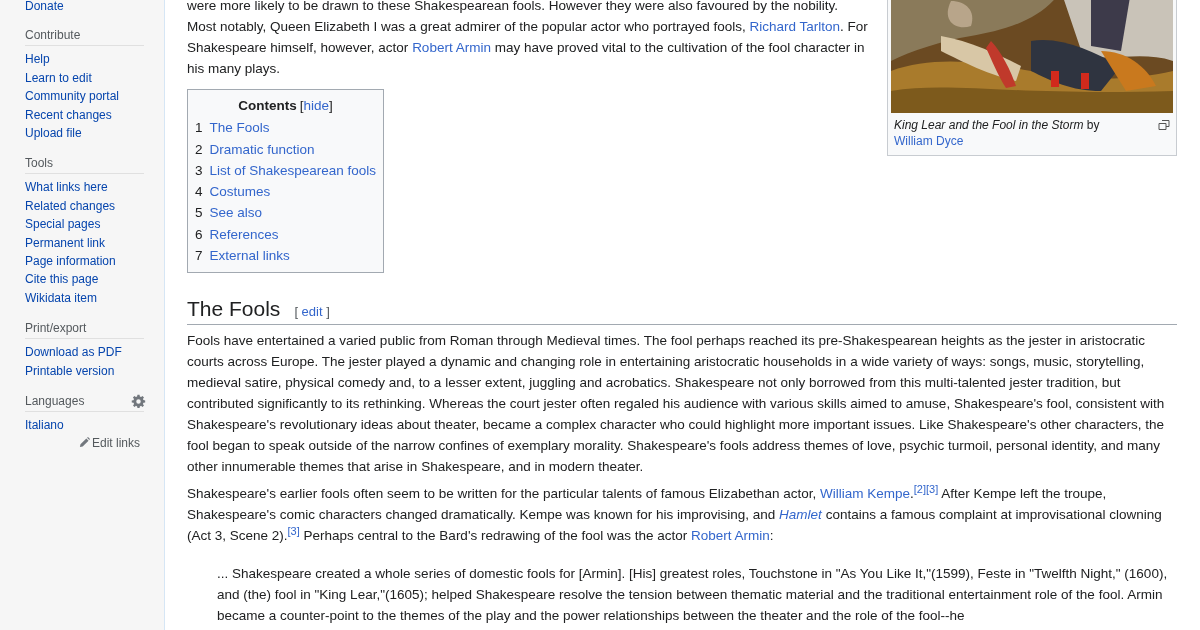  I want to click on toc-title: Contents, so click(267, 105).